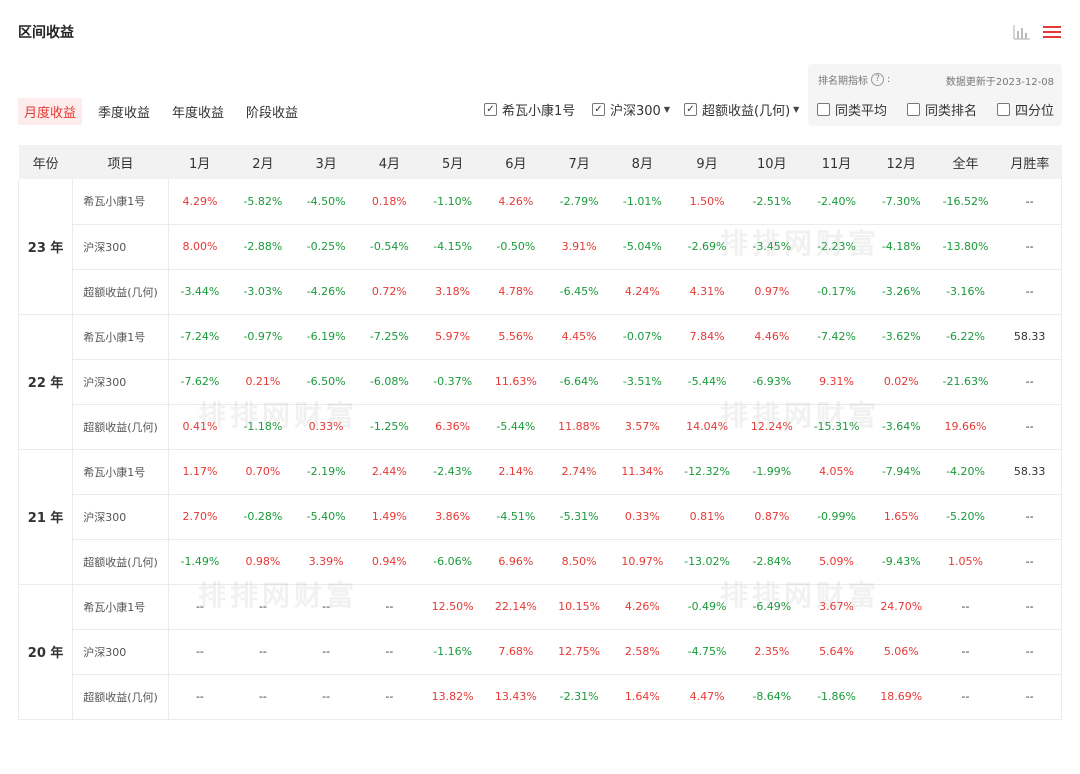 This screenshot has height=774, width=1080. I want to click on value-cell: -4.50%, so click(326, 202).